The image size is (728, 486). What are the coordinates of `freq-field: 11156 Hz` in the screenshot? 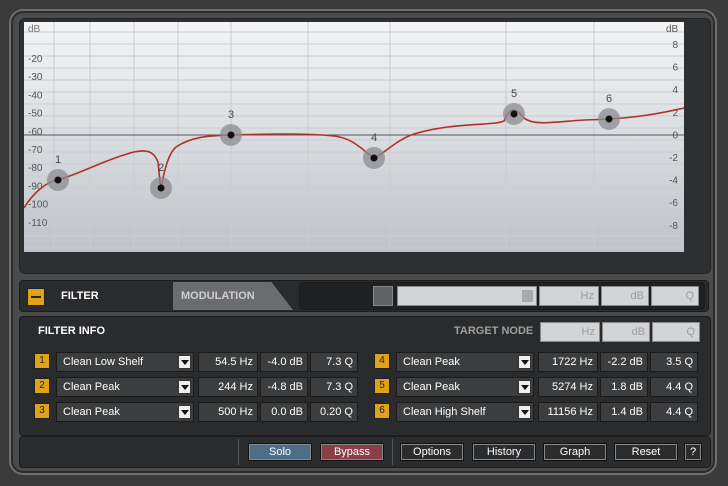 It's located at (568, 412).